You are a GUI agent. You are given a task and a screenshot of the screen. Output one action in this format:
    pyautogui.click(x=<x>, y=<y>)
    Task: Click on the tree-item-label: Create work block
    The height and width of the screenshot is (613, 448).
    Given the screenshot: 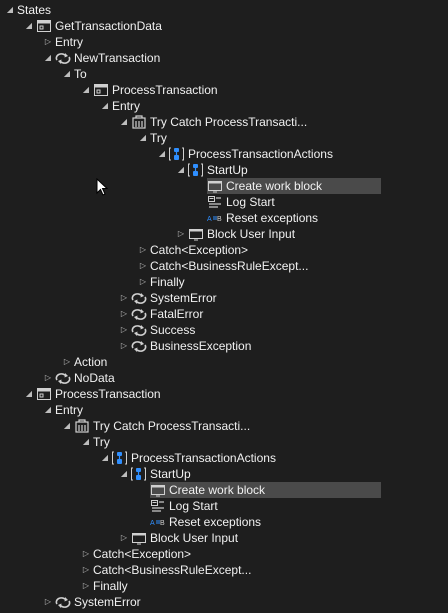 What is the action you would take?
    pyautogui.click(x=217, y=490)
    